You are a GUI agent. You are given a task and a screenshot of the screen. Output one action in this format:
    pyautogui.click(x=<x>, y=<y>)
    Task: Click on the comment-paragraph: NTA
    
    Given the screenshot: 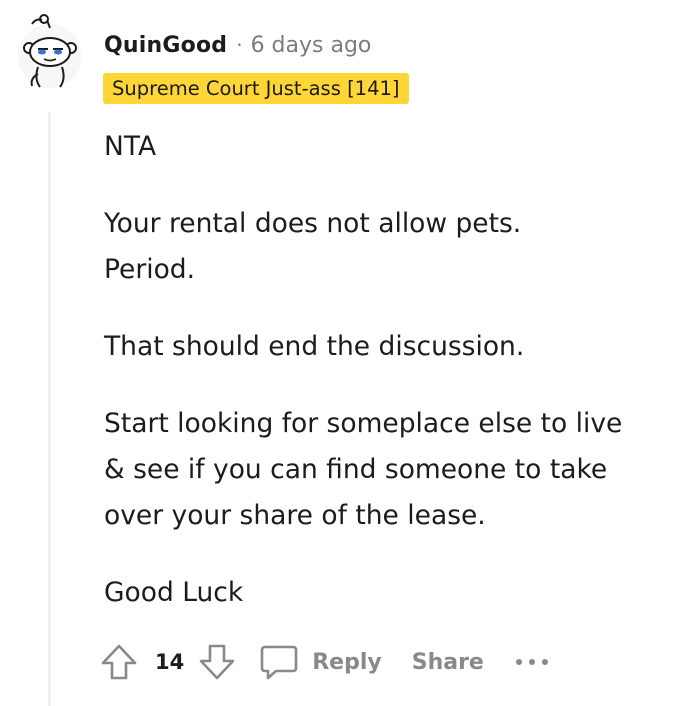 What is the action you would take?
    pyautogui.click(x=130, y=146)
    